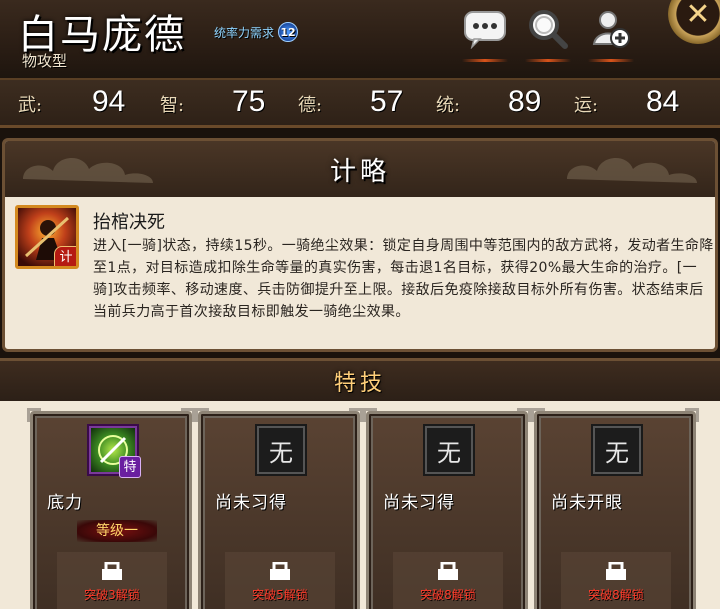 Image resolution: width=720 pixels, height=609 pixels. I want to click on stat-label: 智:, so click(172, 105).